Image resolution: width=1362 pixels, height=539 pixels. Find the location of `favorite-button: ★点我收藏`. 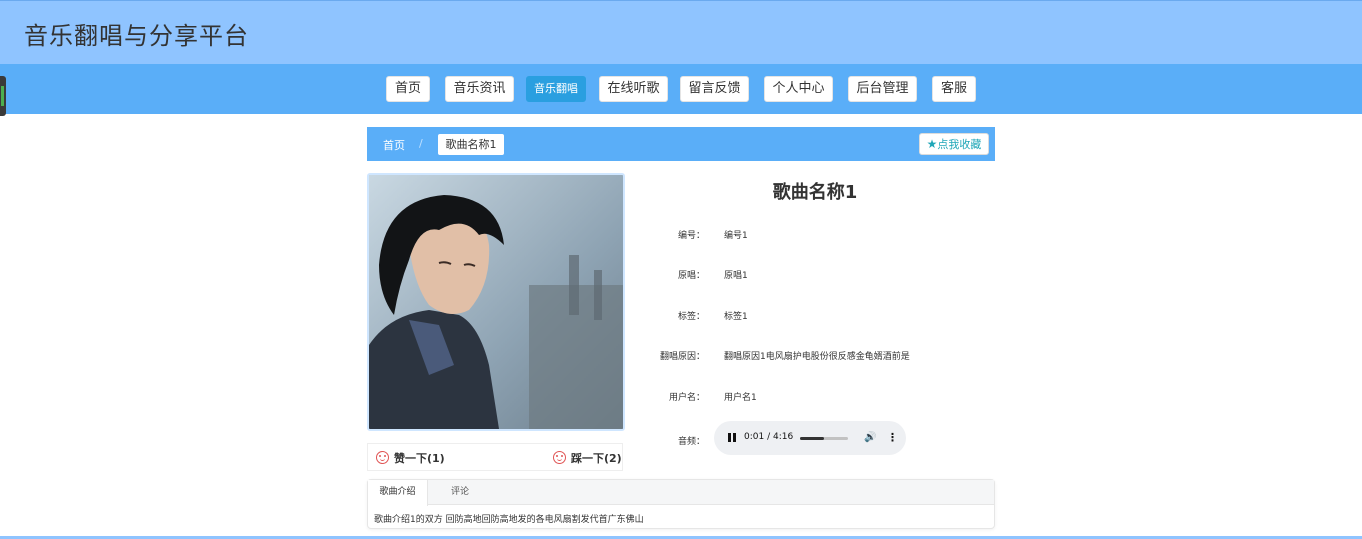

favorite-button: ★点我收藏 is located at coordinates (954, 144).